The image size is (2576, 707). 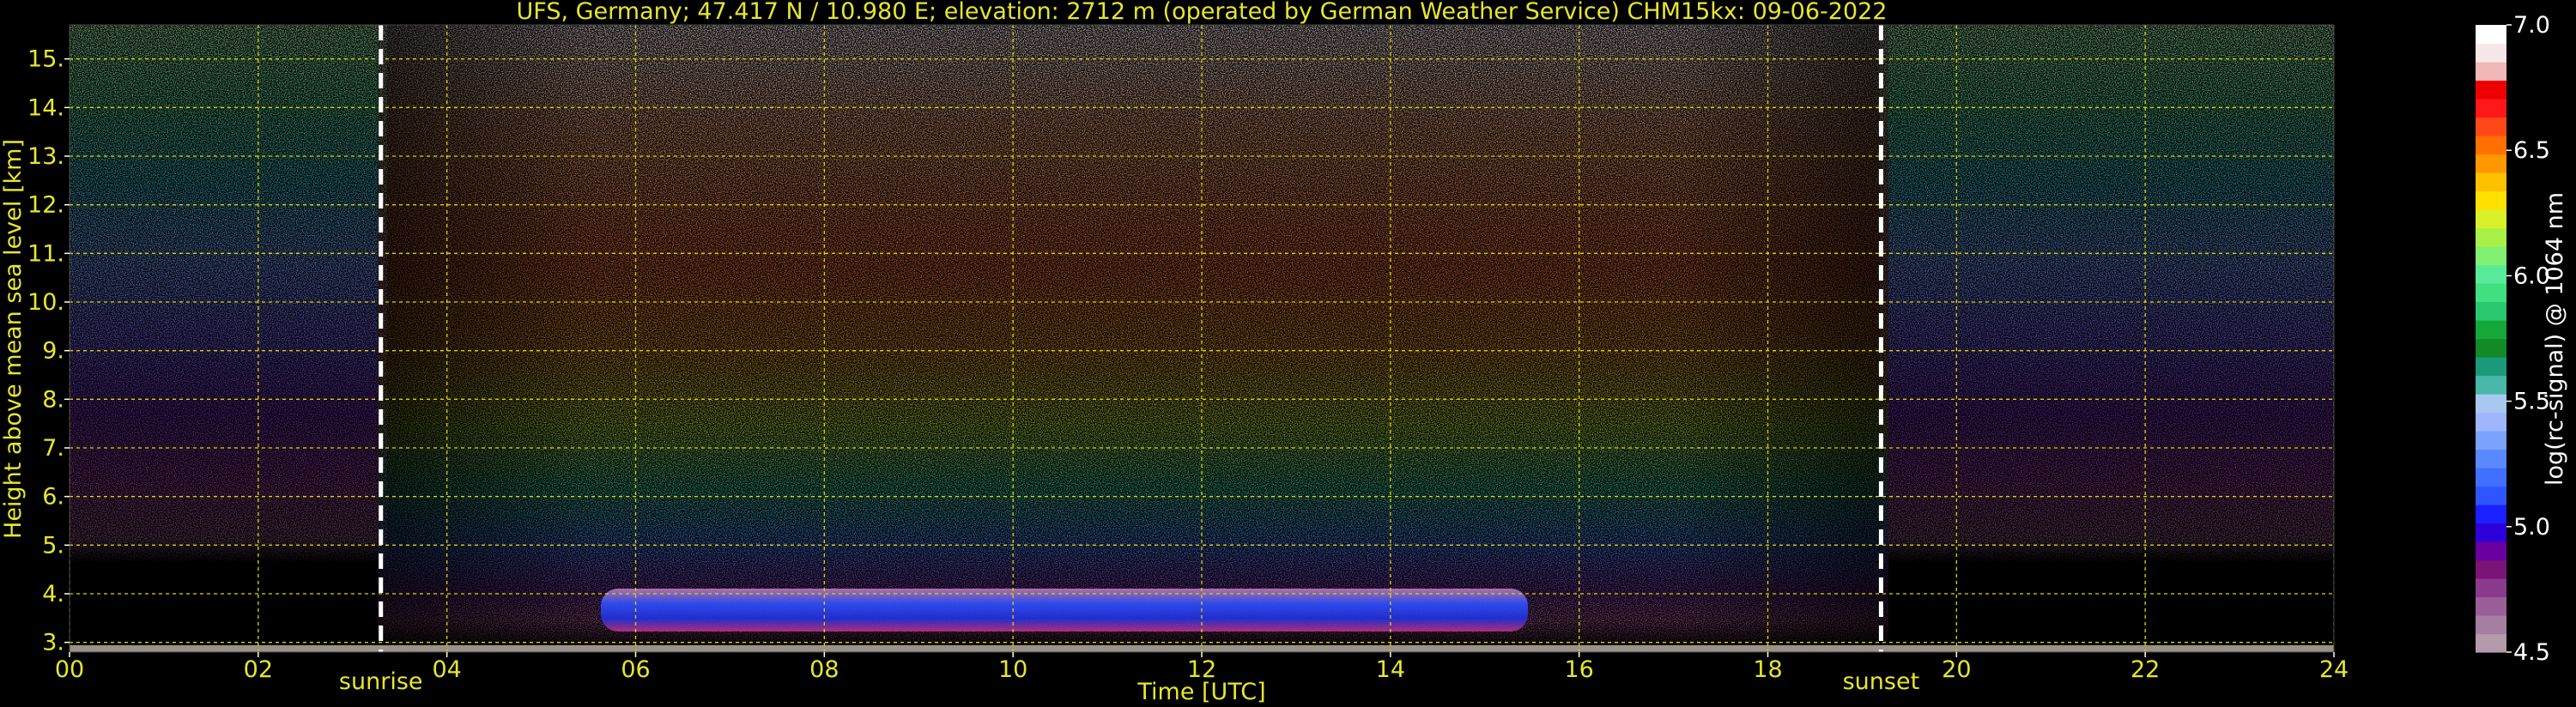 I want to click on y-tick-label: 4., so click(x=53, y=594).